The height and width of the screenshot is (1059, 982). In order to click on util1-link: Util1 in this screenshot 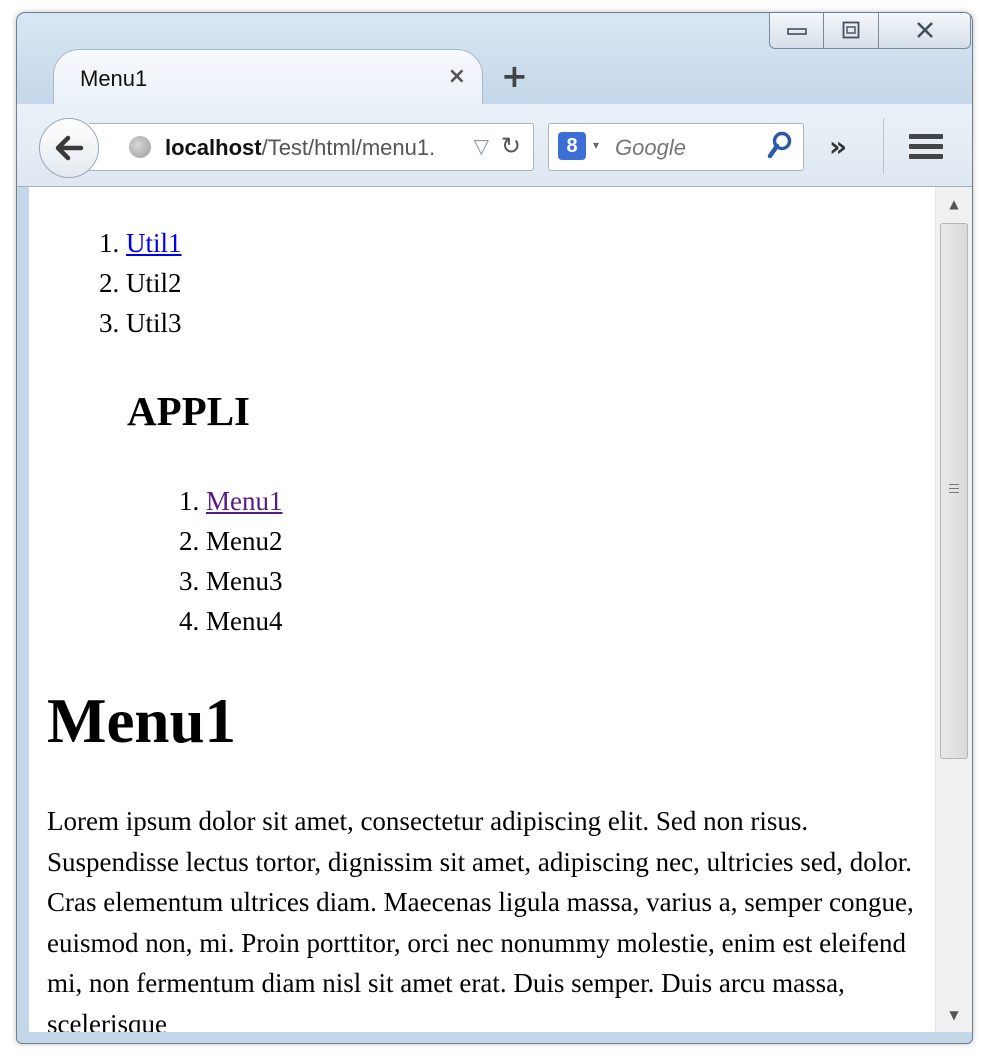, I will do `click(154, 243)`.